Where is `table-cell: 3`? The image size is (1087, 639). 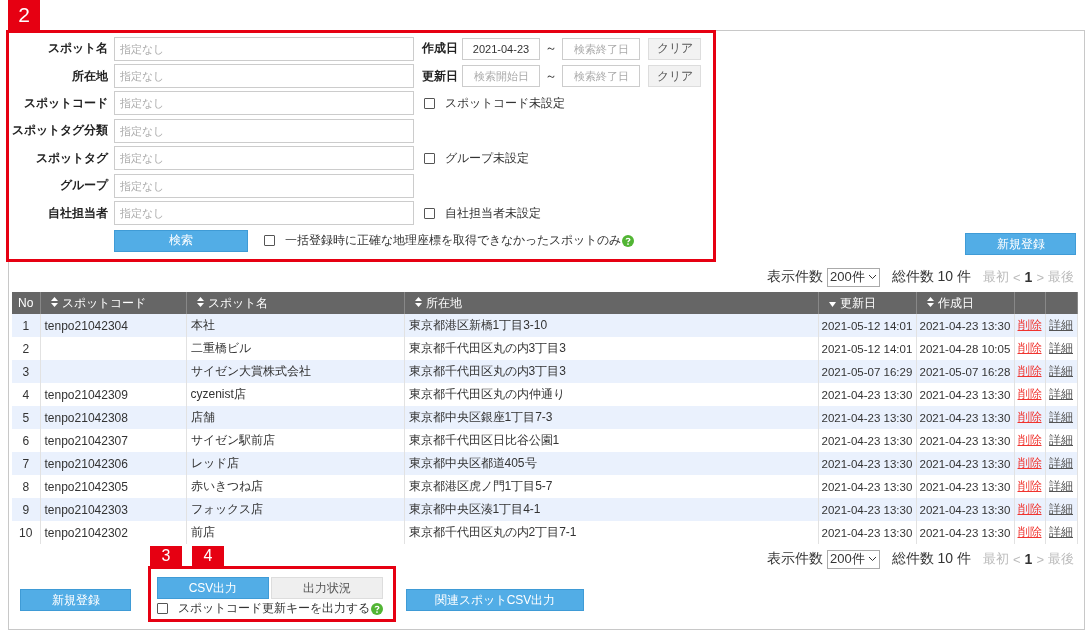 table-cell: 3 is located at coordinates (26, 371).